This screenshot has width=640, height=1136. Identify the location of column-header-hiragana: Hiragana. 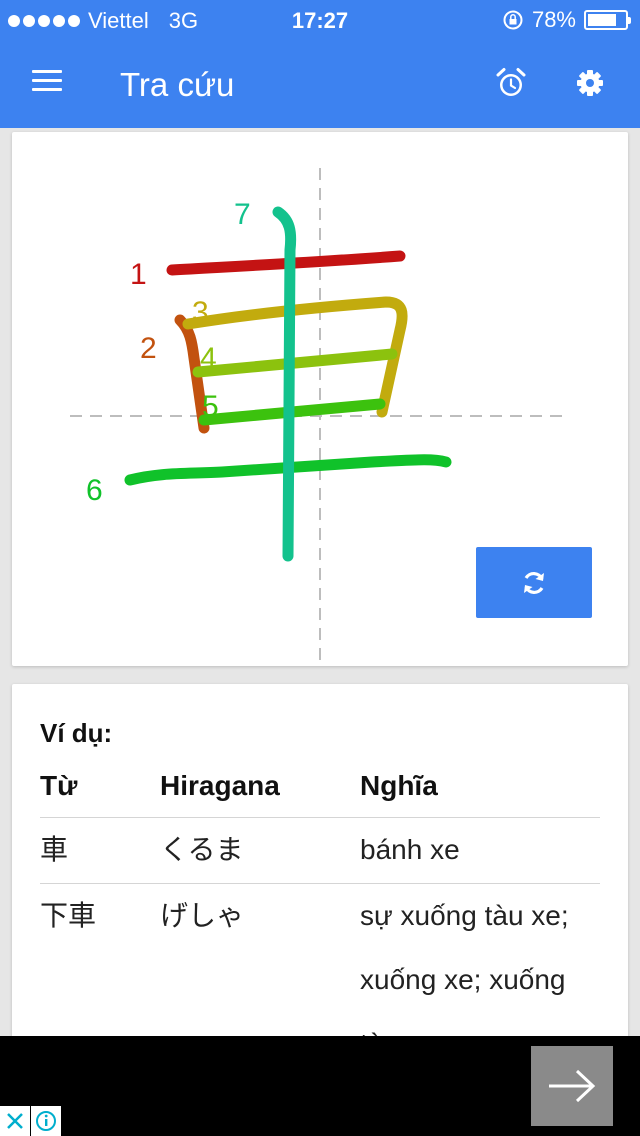
(220, 785).